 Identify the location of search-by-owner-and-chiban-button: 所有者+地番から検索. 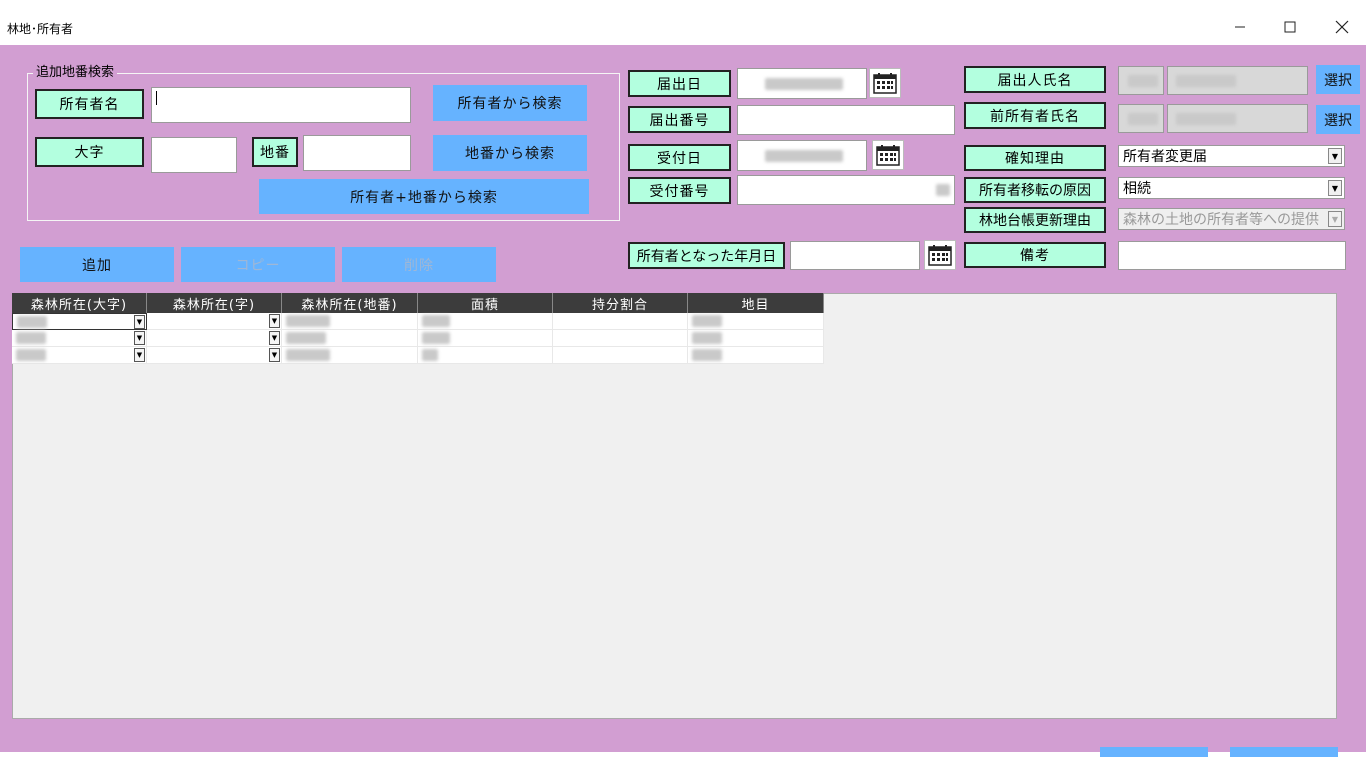
(424, 196).